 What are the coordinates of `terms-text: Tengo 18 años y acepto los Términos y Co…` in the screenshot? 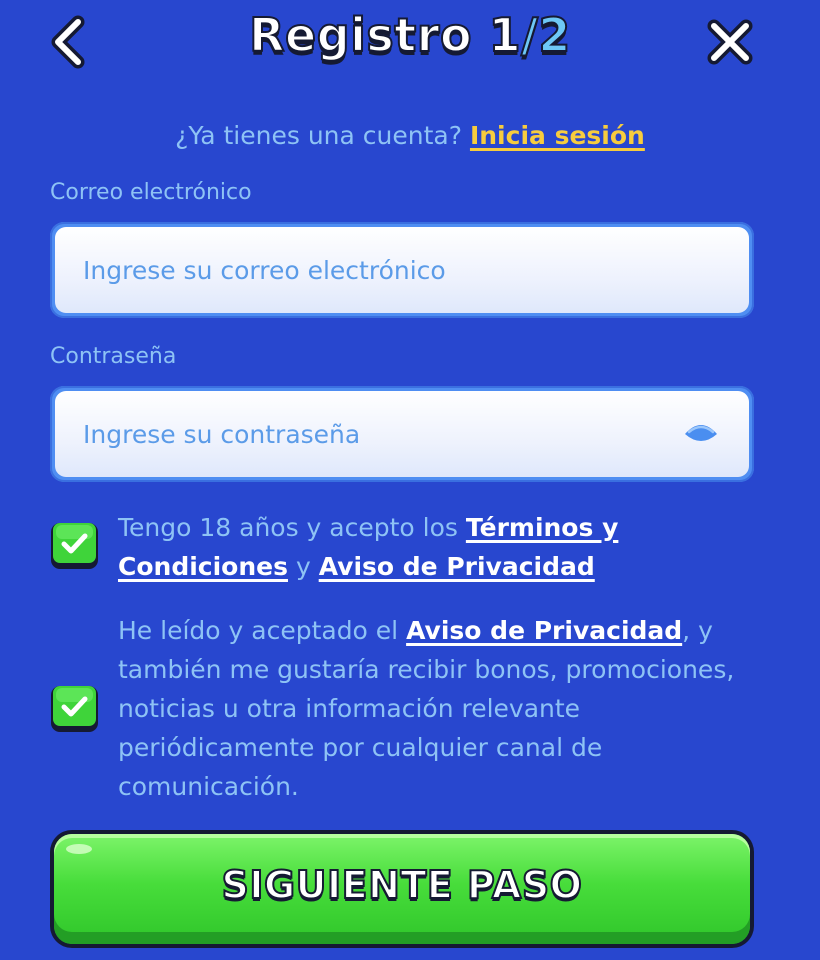 It's located at (428, 547).